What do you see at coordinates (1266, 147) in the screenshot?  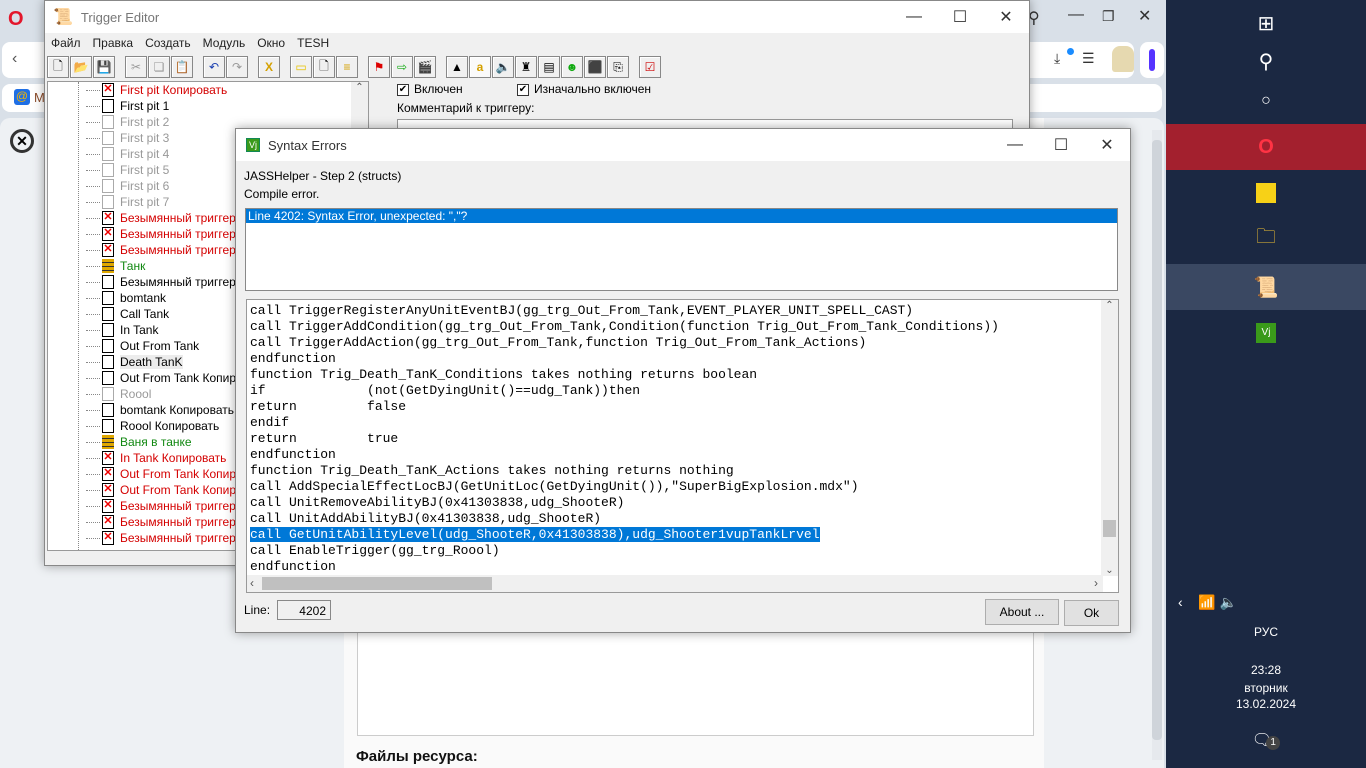 I see `opera-taskbar-icon: O` at bounding box center [1266, 147].